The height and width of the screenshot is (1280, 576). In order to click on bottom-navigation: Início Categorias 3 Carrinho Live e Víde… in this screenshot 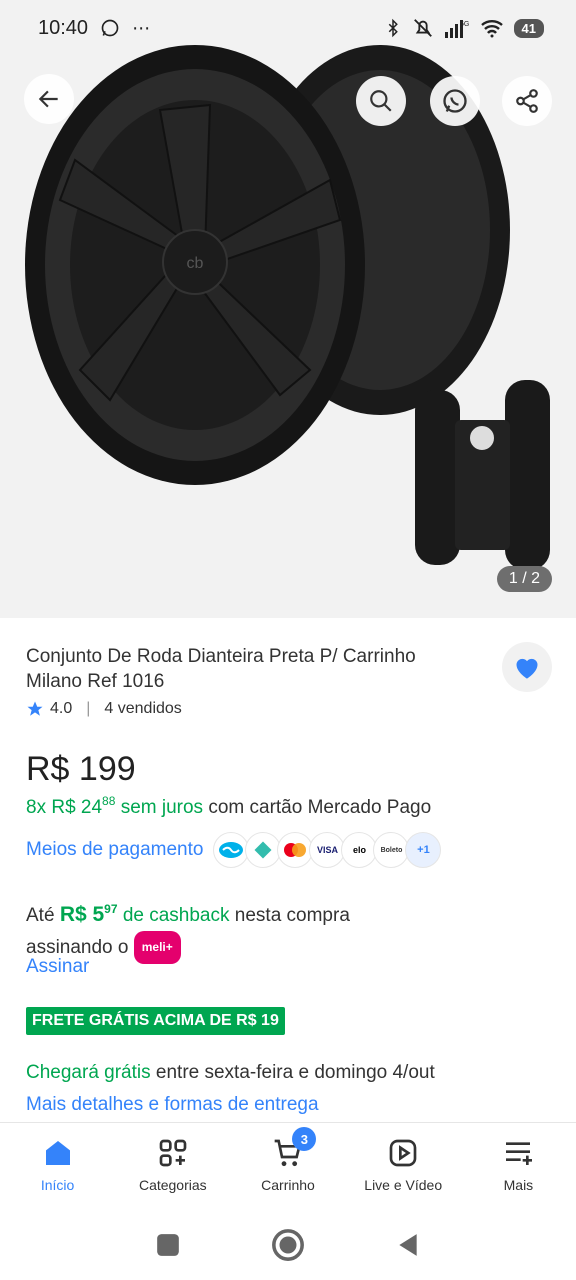, I will do `click(288, 1166)`.